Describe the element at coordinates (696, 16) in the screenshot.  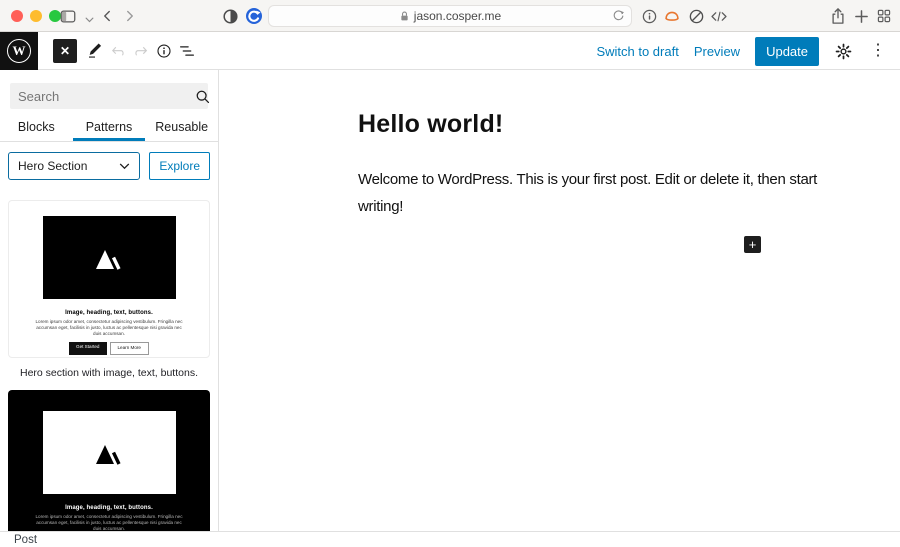
I see `content-blocker-icon` at that location.